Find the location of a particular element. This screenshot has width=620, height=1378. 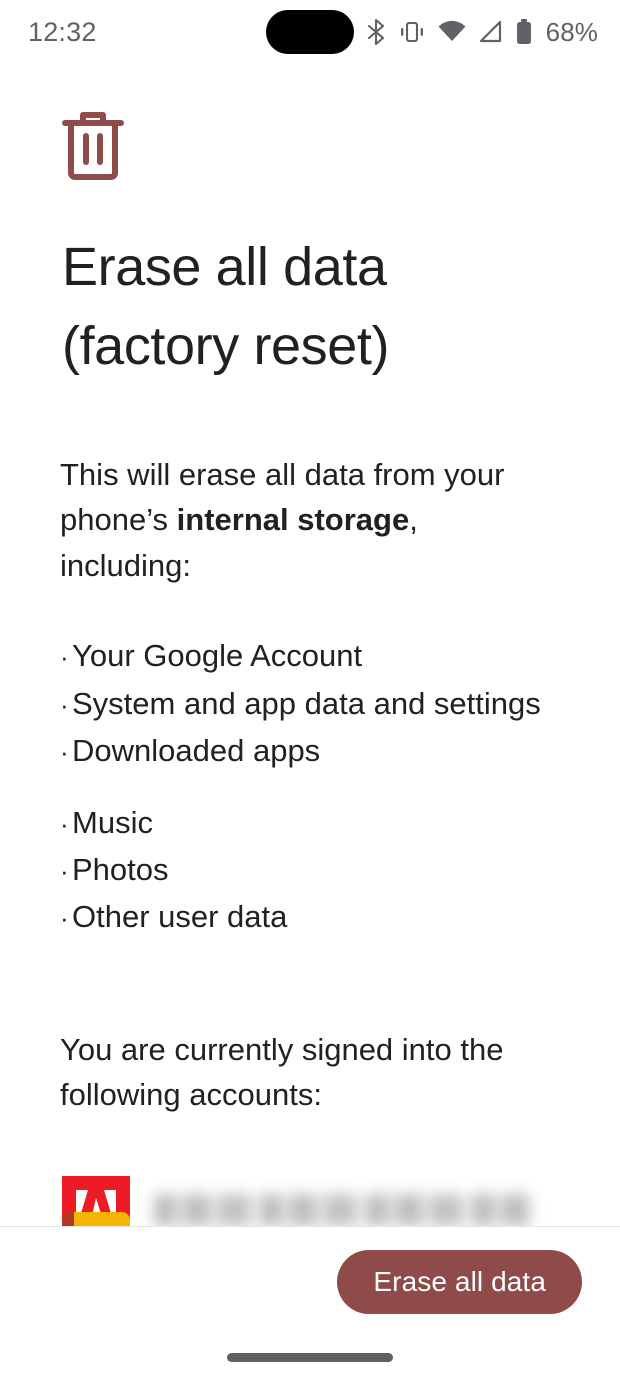

erase-all-data-button: Erase all data is located at coordinates (459, 1282).